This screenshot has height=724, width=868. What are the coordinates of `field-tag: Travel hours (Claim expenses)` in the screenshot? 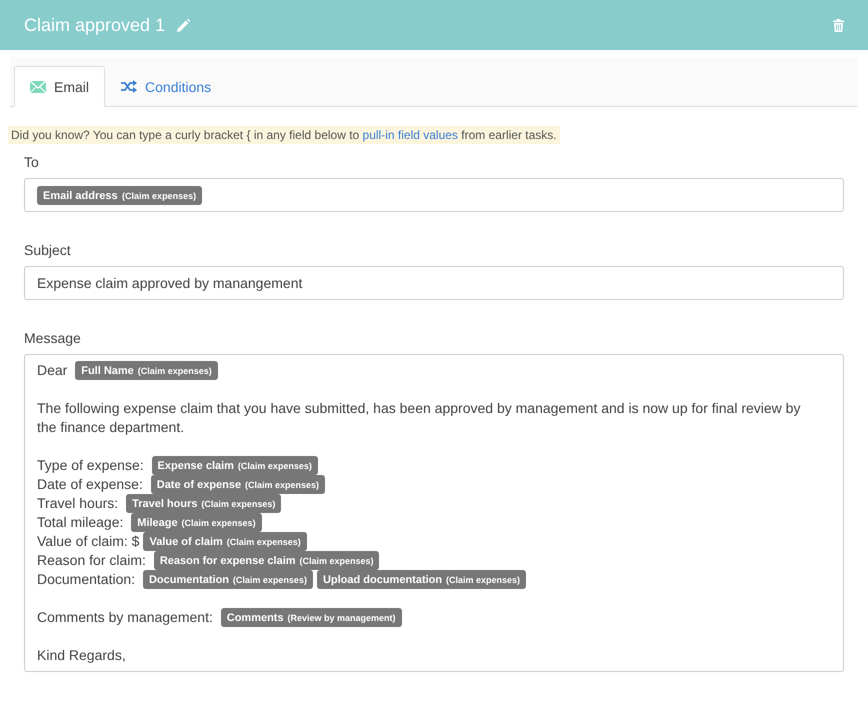 It's located at (204, 503).